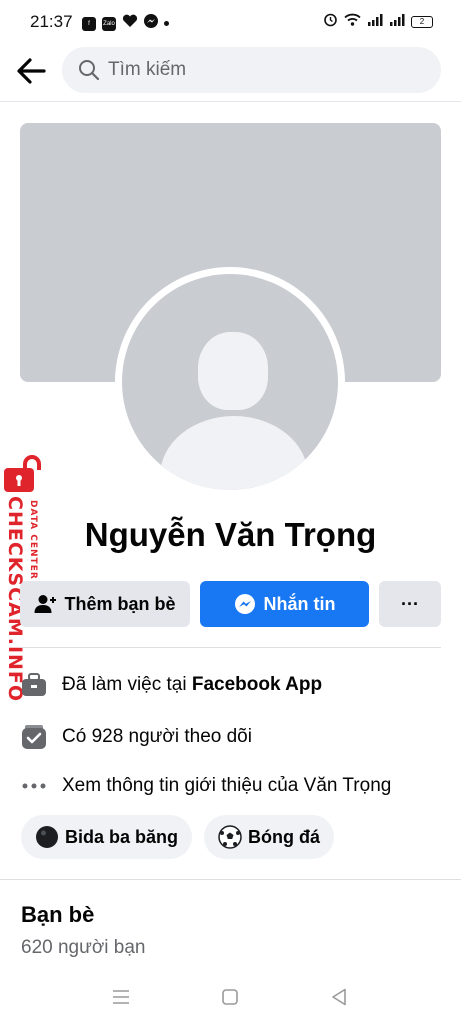  I want to click on top-header, so click(230, 73).